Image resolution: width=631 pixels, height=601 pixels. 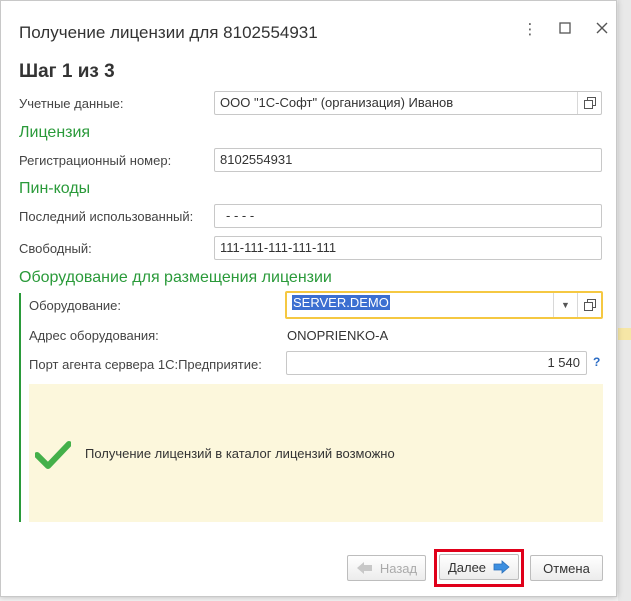 I want to click on reg-number-label: Регистрационный номер:, so click(x=95, y=160).